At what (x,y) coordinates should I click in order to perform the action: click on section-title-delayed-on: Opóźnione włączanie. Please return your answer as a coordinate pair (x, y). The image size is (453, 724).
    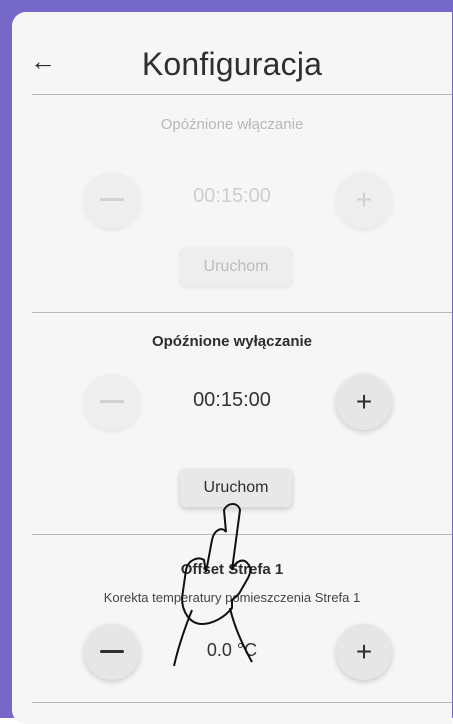
    Looking at the image, I should click on (232, 124).